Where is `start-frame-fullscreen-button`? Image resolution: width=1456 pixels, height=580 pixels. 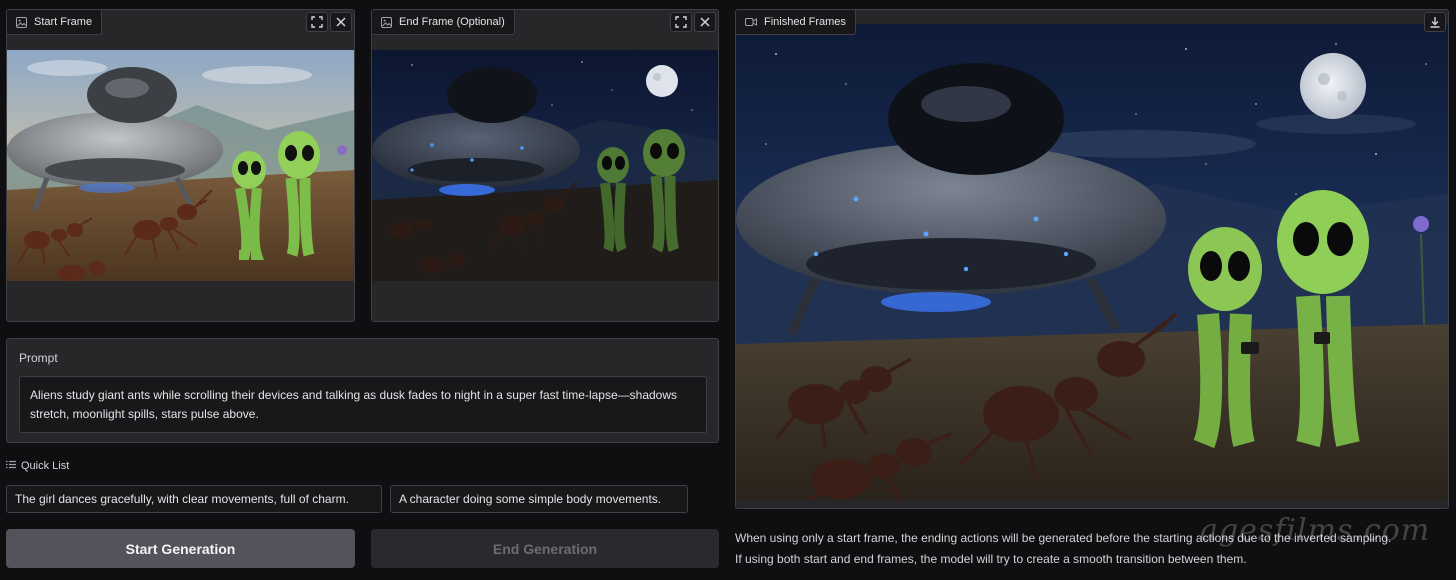 start-frame-fullscreen-button is located at coordinates (317, 22).